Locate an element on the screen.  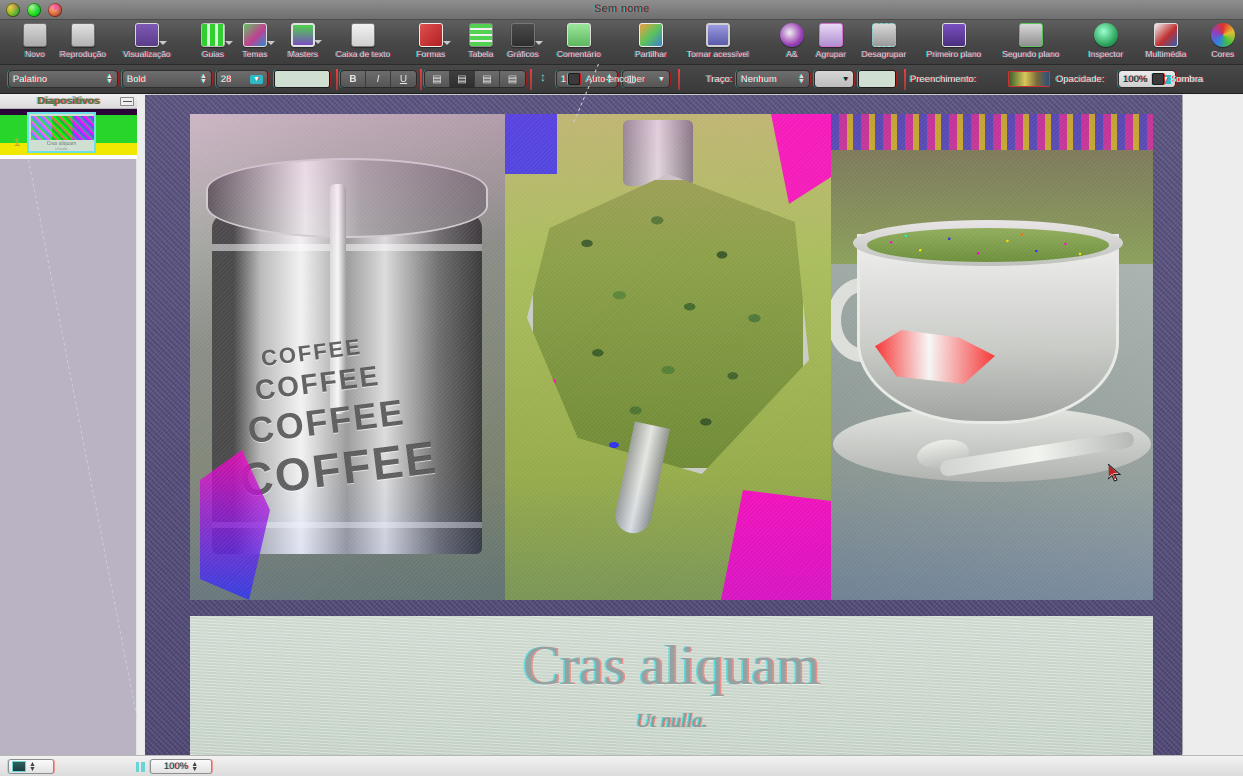
vertical-align-icon: ↕ is located at coordinates (543, 79).